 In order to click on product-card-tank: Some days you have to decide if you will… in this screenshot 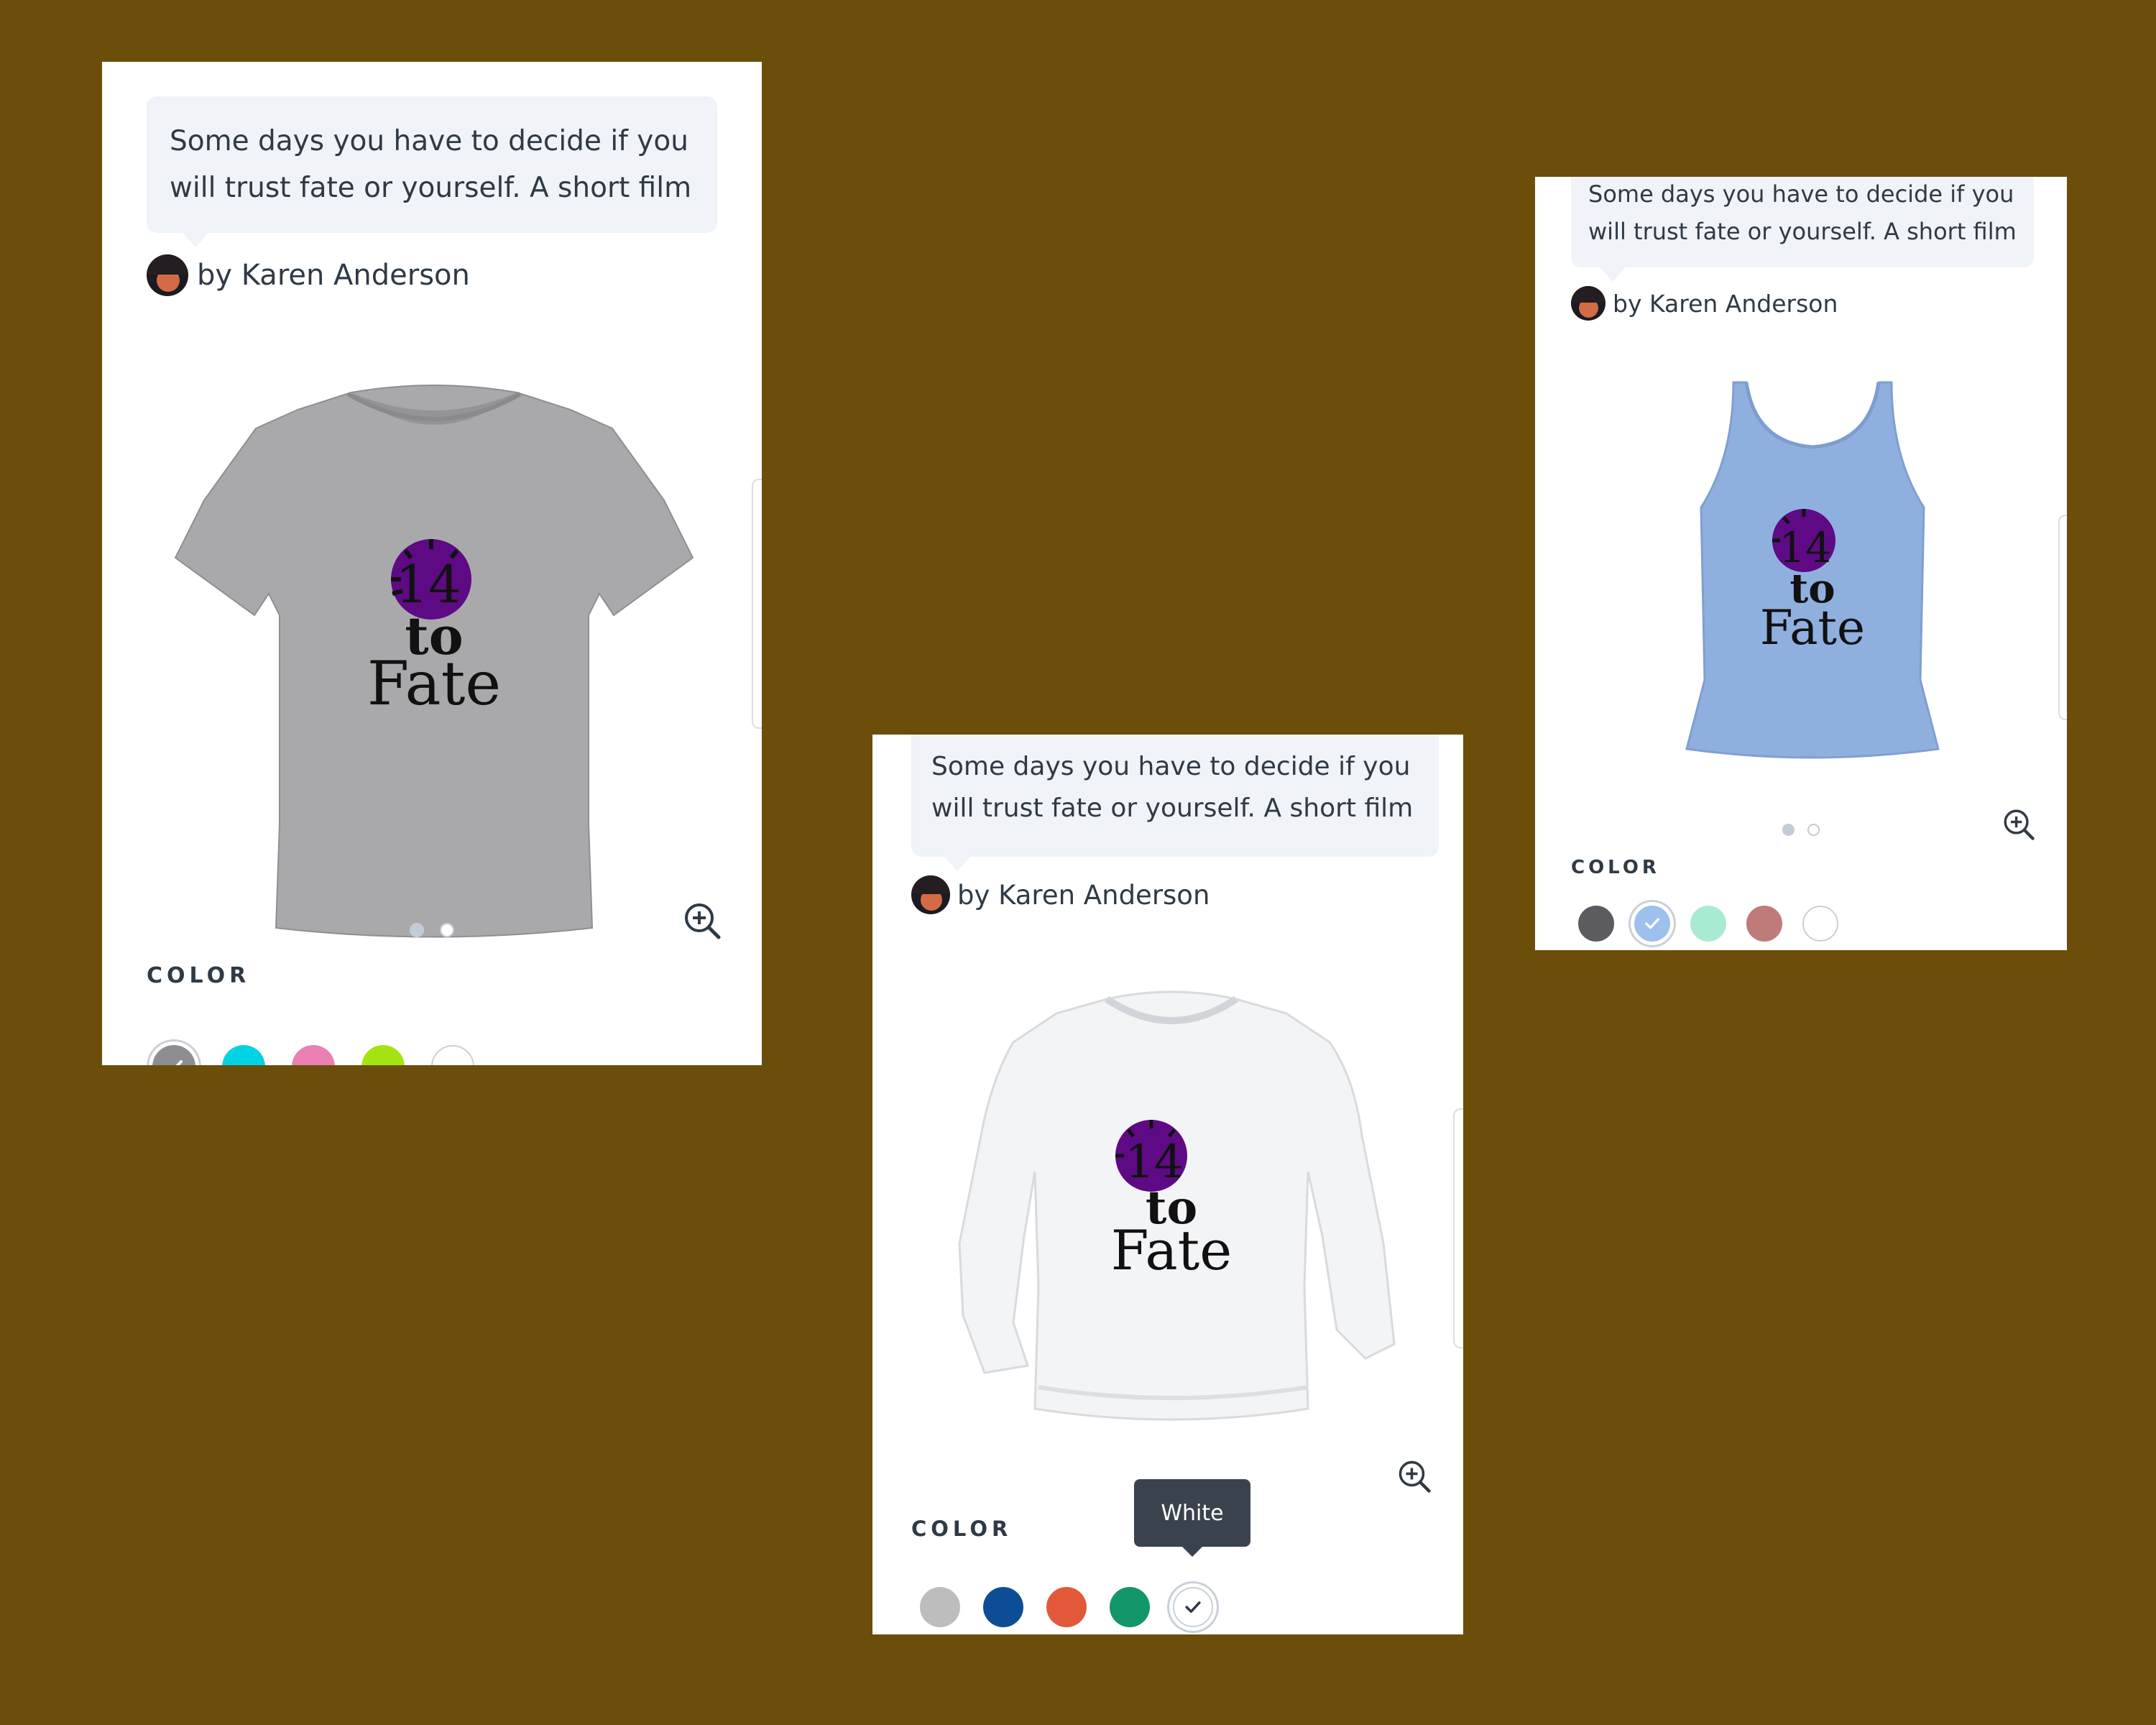, I will do `click(1801, 563)`.